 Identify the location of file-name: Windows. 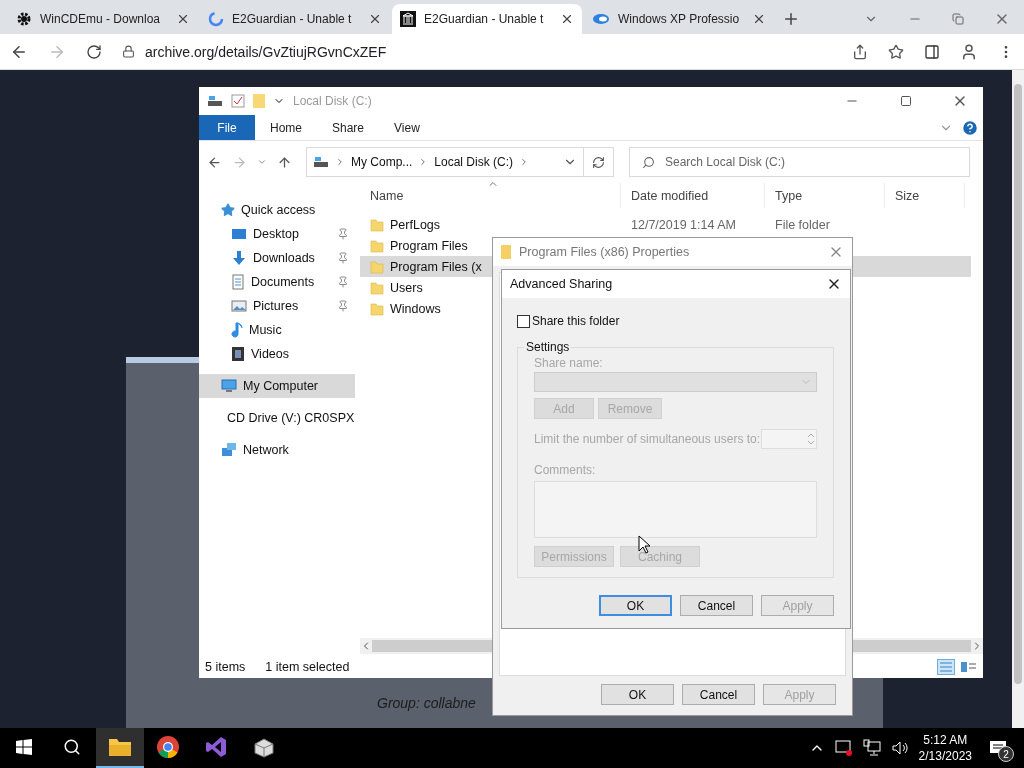
(415, 308).